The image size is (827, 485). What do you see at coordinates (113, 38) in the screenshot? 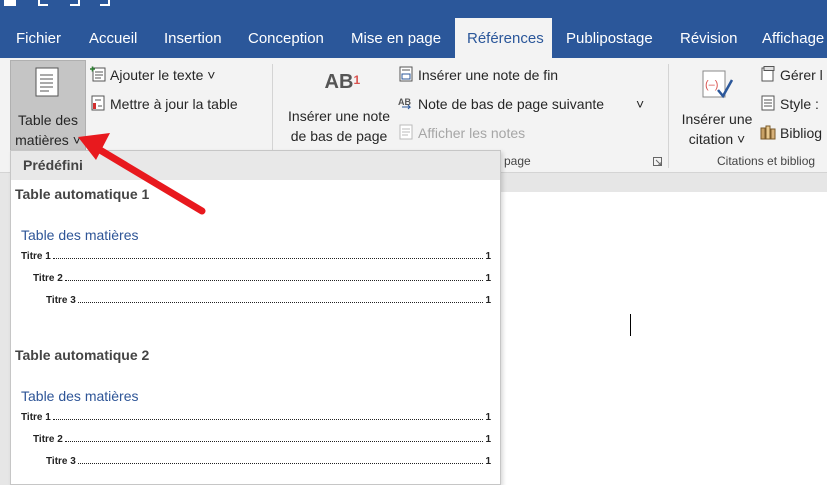
I see `tab-accueil: Accueil` at bounding box center [113, 38].